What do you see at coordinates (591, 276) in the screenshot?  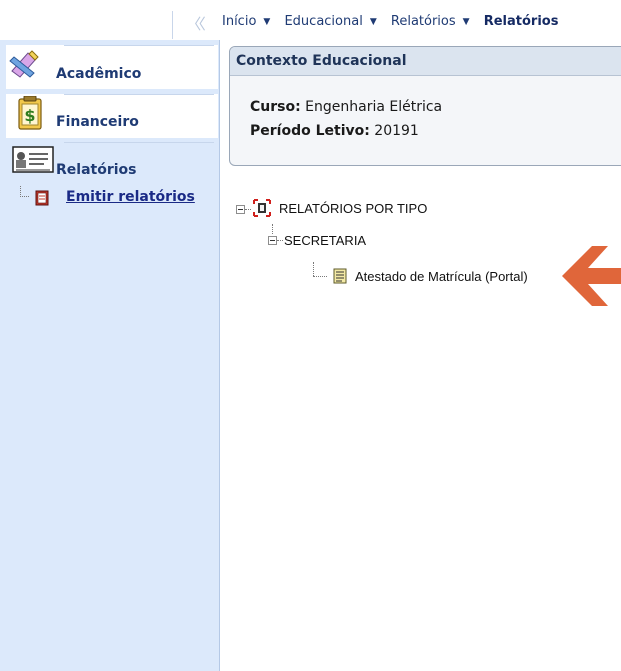 I see `left-arrow-icon` at bounding box center [591, 276].